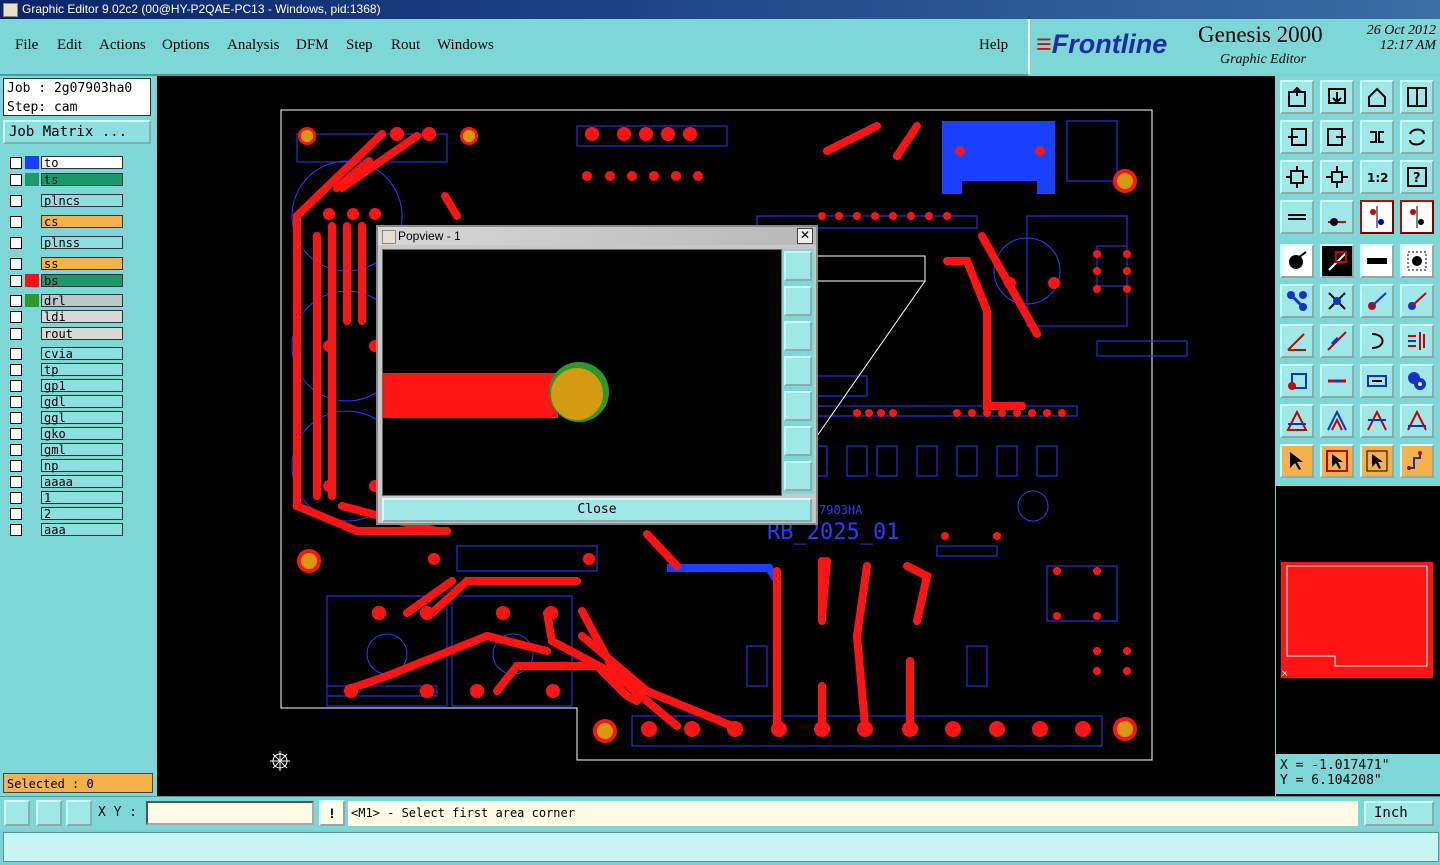  Describe the element at coordinates (597, 236) in the screenshot. I see `popview-title-bar: Popview - 1 ✕` at that location.